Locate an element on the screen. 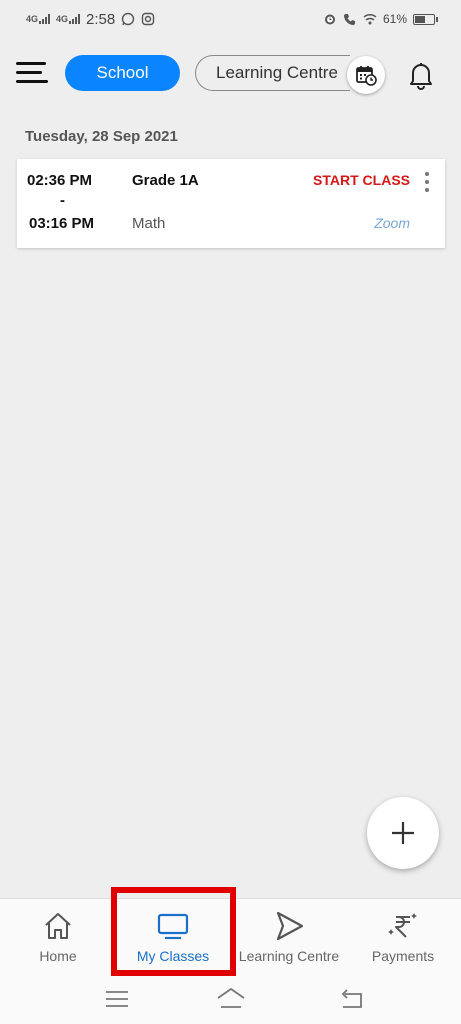  class-grade: Grade 1A is located at coordinates (165, 180).